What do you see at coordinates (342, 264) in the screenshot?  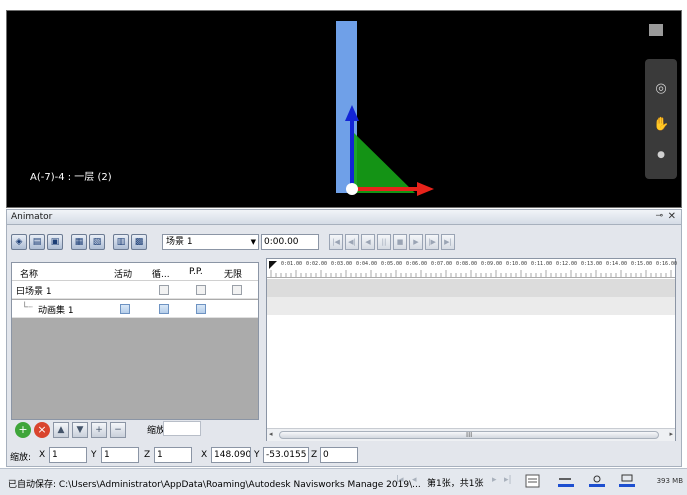 I see `tick-label: 0:03.00` at bounding box center [342, 264].